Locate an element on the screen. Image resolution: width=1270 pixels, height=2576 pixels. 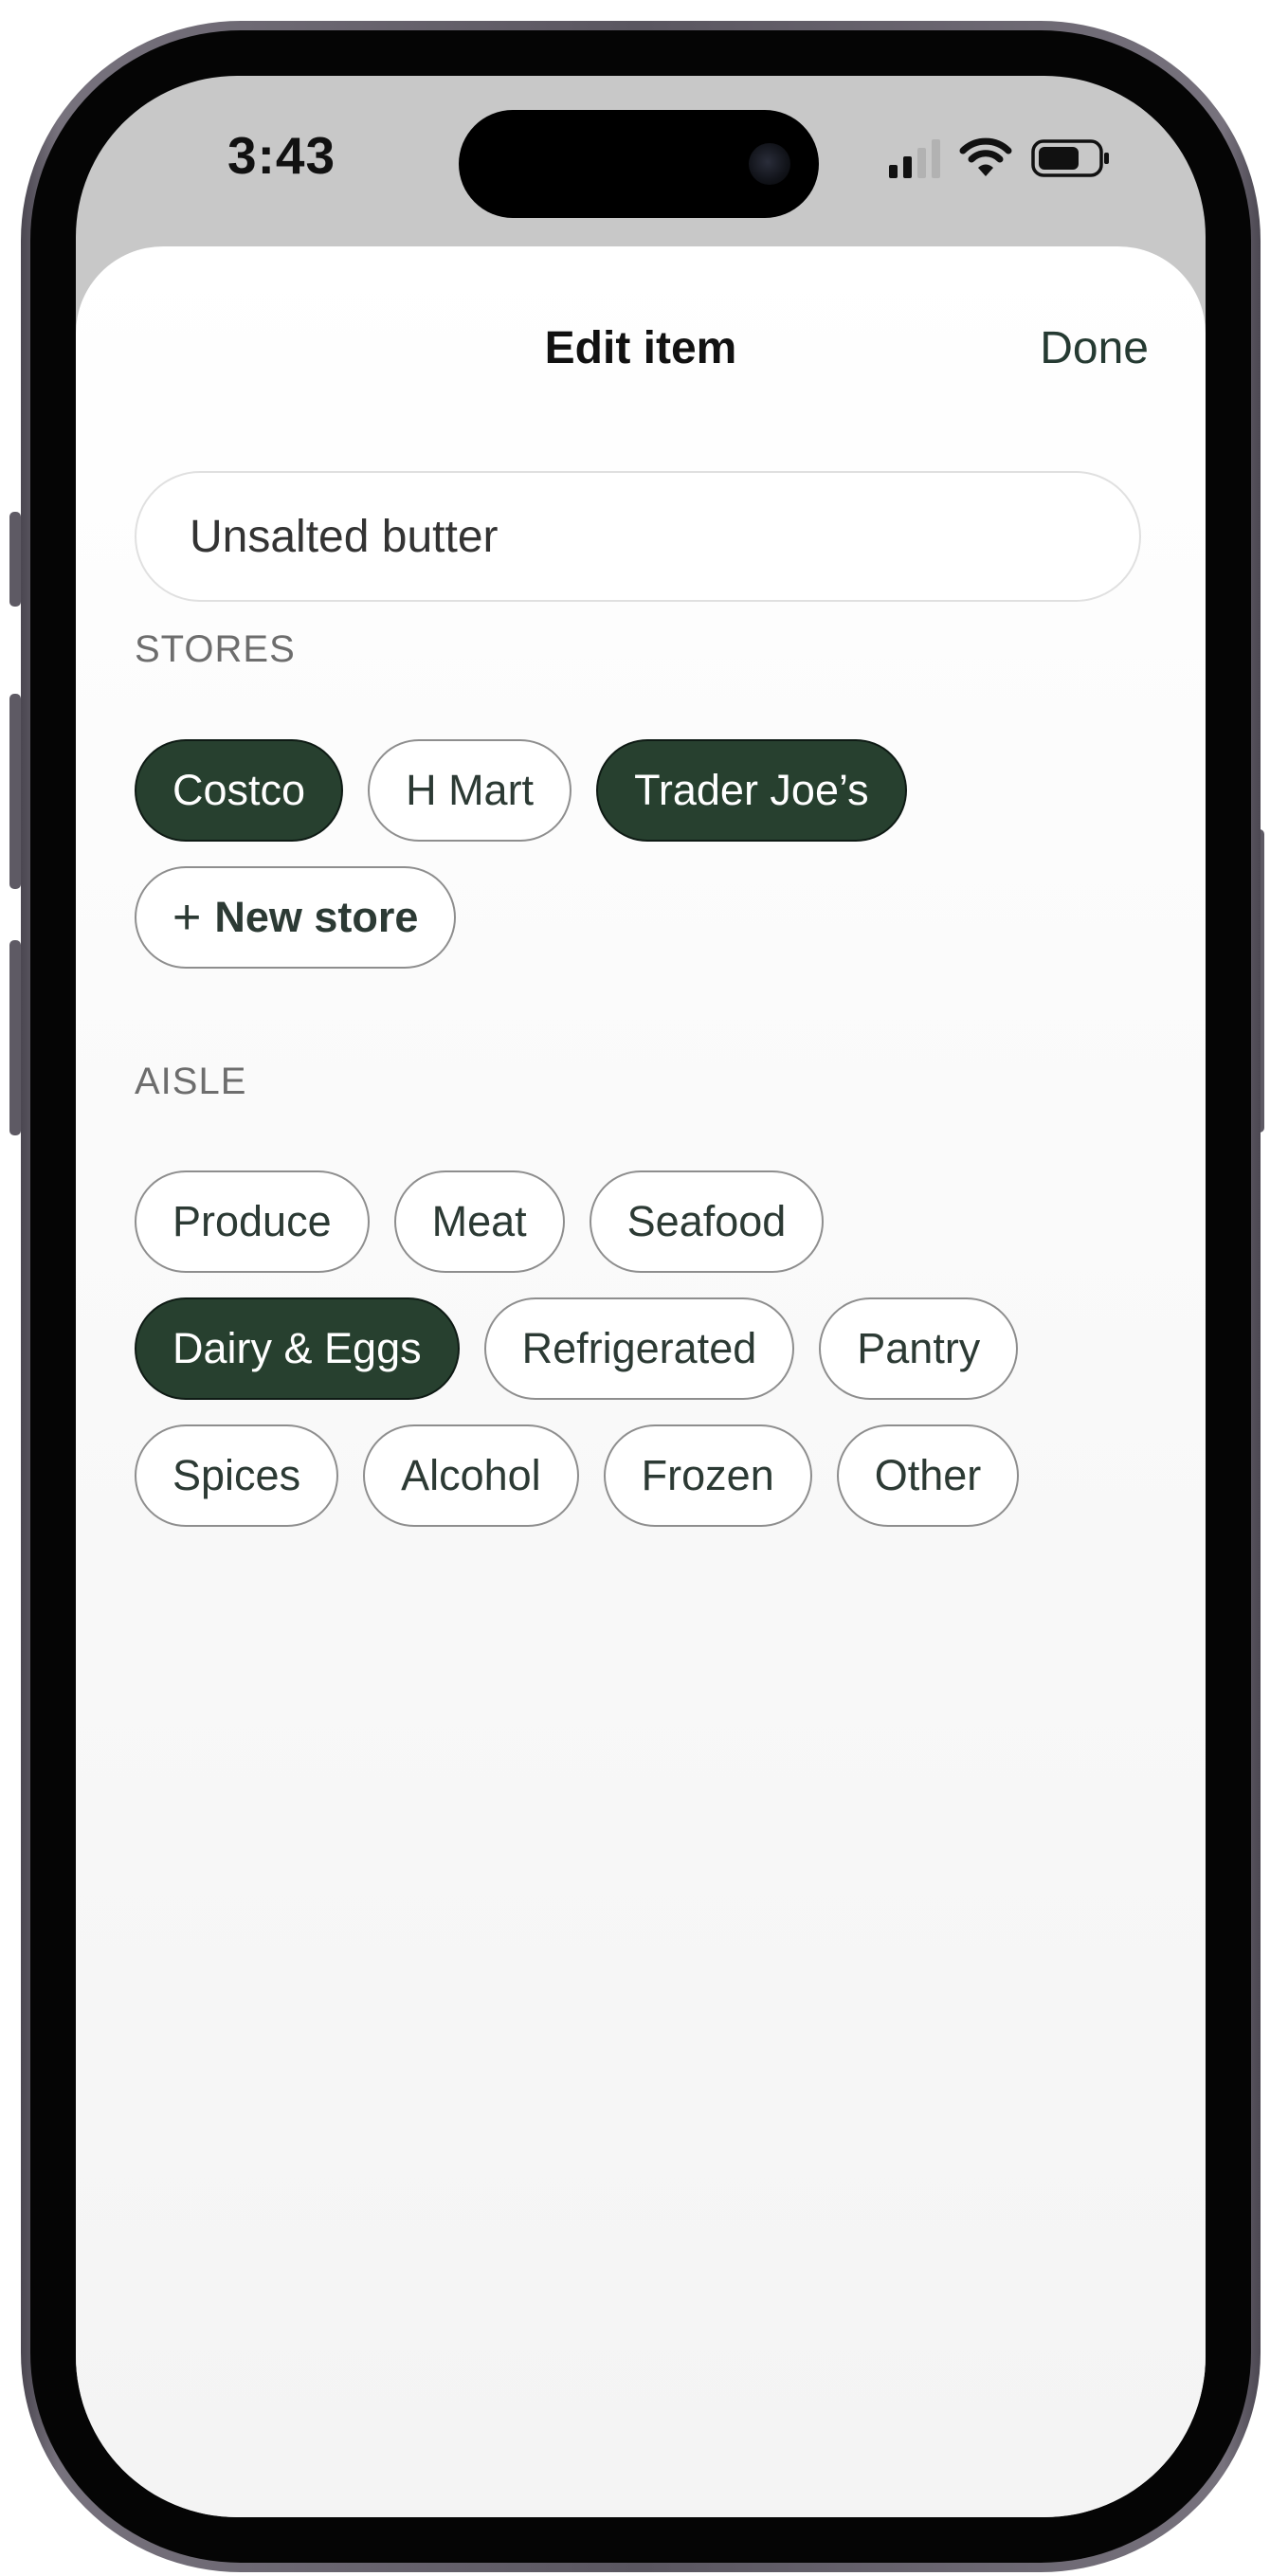
store-chip-h-mart: H Mart is located at coordinates (470, 790).